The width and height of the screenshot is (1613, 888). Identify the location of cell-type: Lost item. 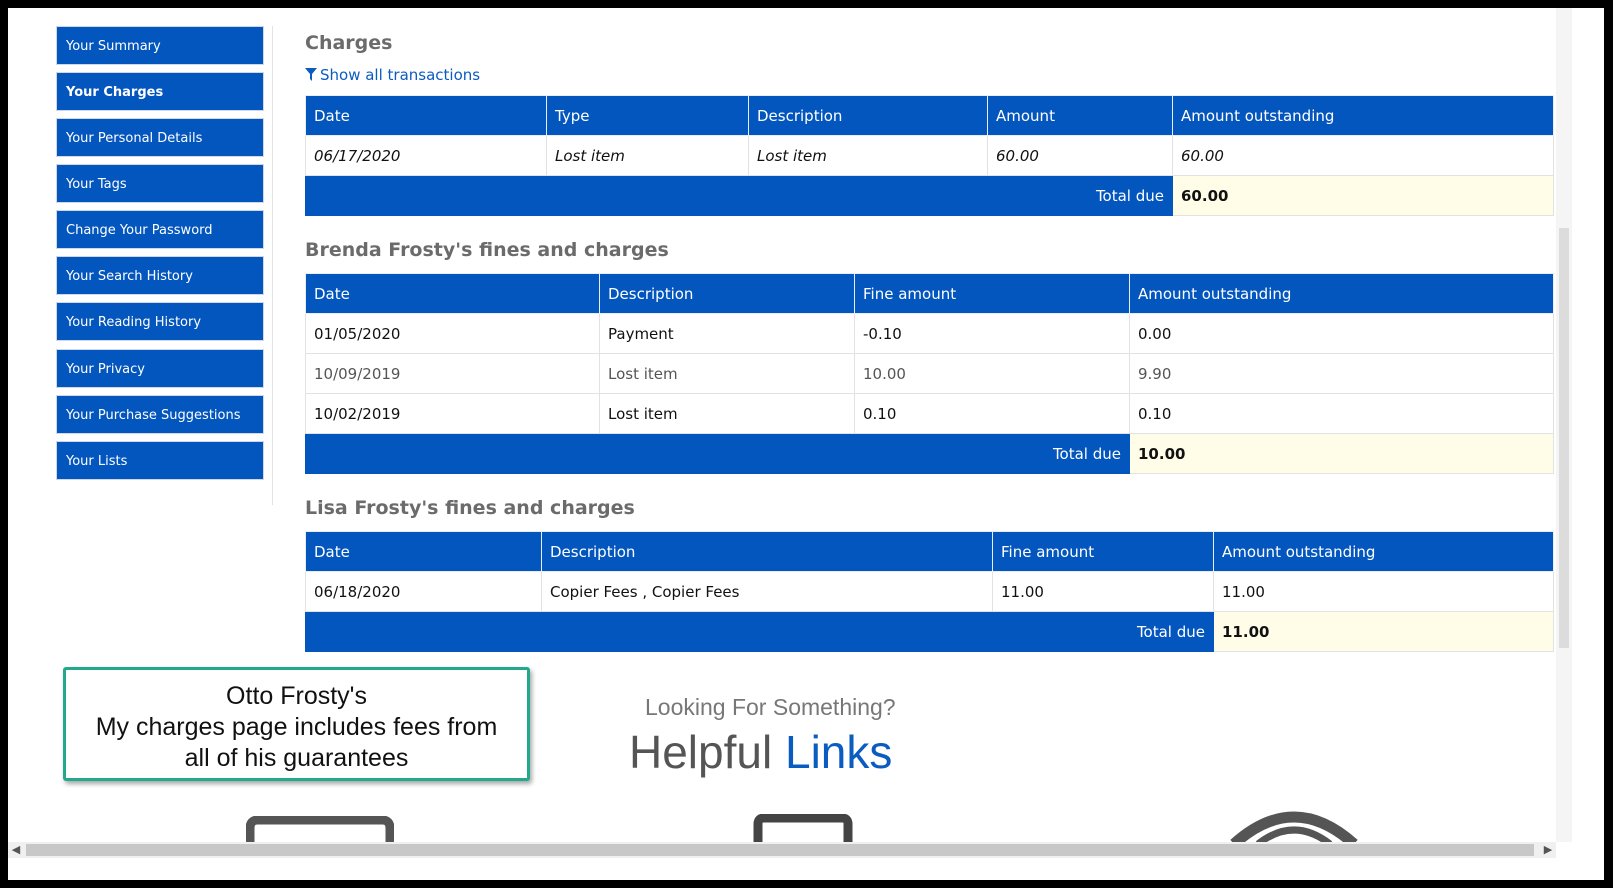
(647, 155).